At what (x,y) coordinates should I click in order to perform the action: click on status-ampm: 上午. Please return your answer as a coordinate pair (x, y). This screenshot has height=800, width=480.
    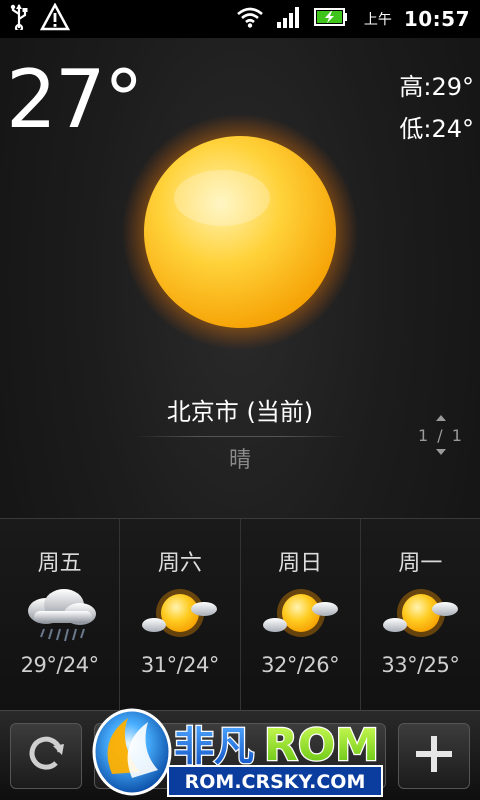
    Looking at the image, I should click on (377, 20).